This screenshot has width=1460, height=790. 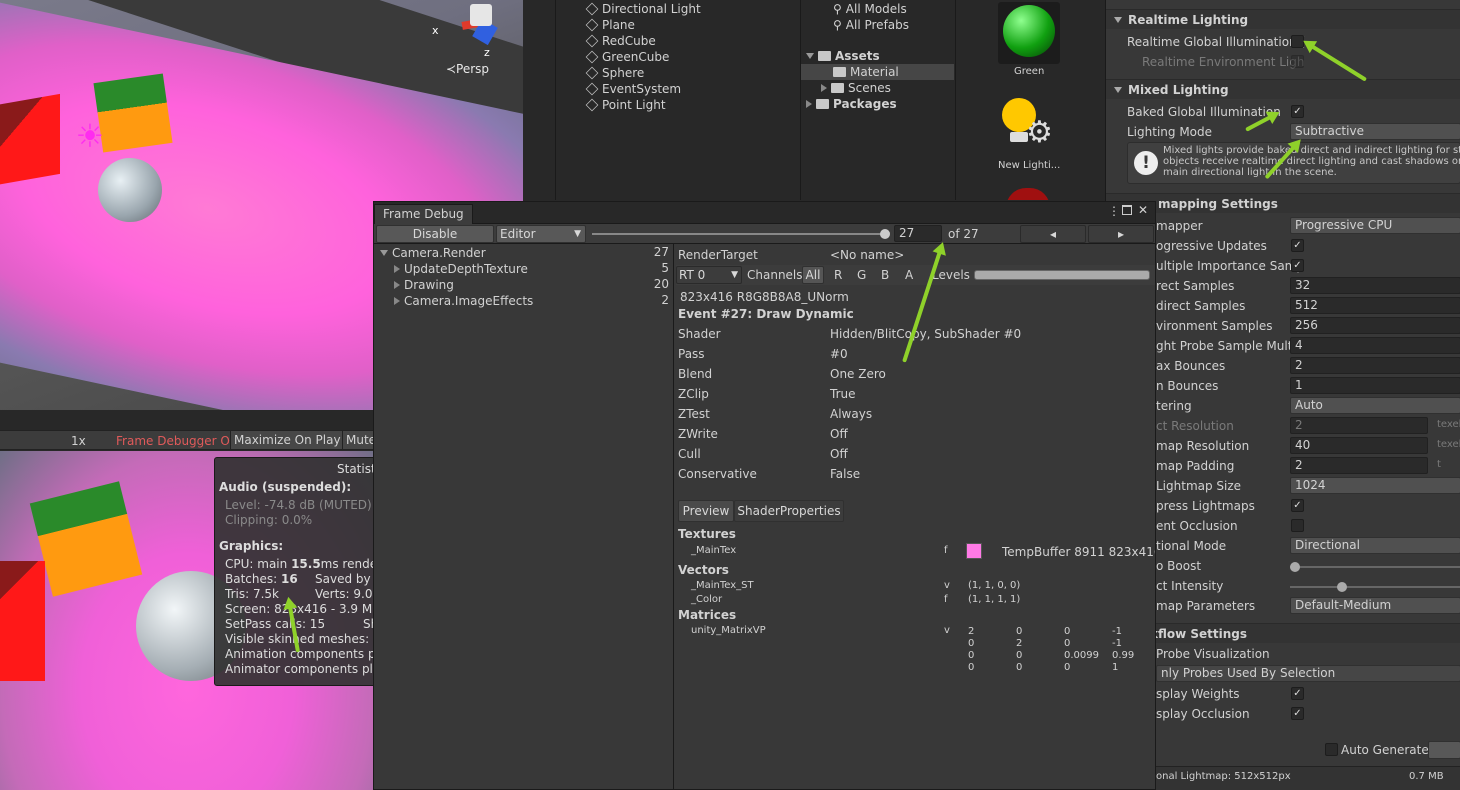 What do you see at coordinates (1297, 693) in the screenshot?
I see `display-weights-checkbox: ✓` at bounding box center [1297, 693].